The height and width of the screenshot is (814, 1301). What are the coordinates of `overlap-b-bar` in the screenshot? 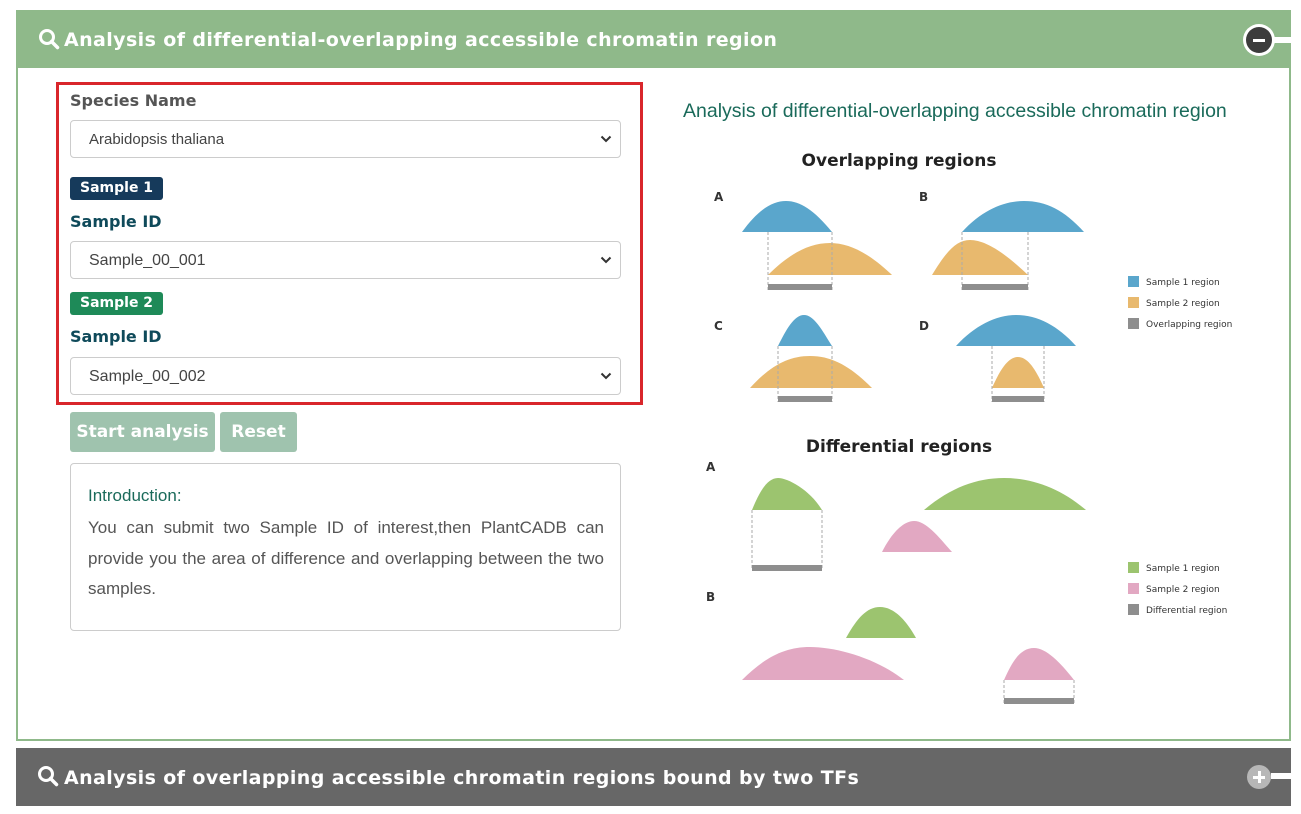 It's located at (995, 287).